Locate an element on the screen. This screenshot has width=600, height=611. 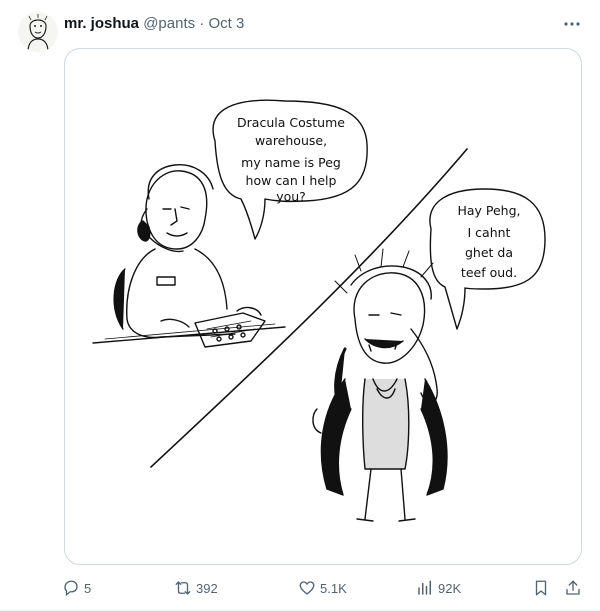
views-count: 92K is located at coordinates (450, 588).